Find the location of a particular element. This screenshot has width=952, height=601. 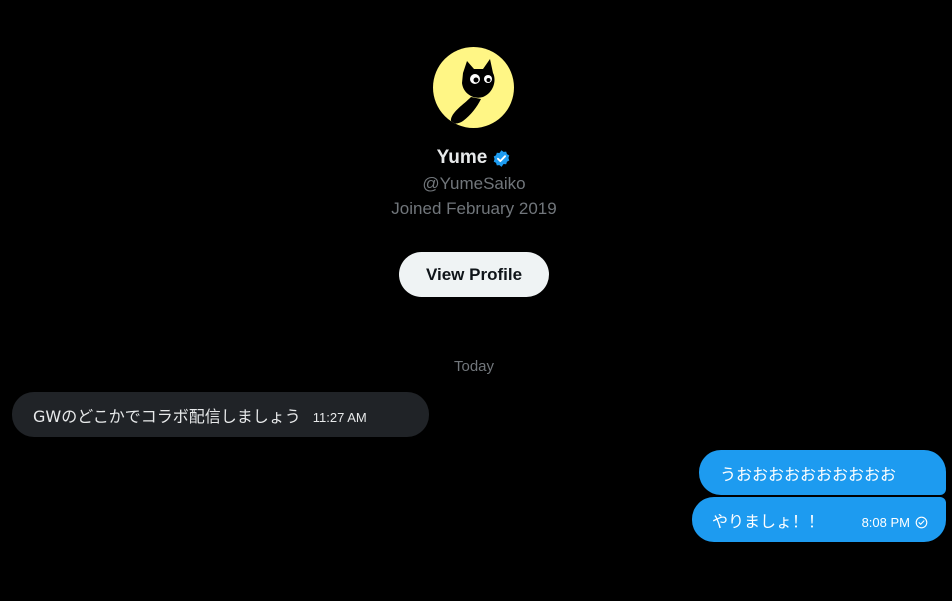

message-bubble-incoming: GWのどこかでコラボ配信しましょう 11:27 AM is located at coordinates (220, 414).